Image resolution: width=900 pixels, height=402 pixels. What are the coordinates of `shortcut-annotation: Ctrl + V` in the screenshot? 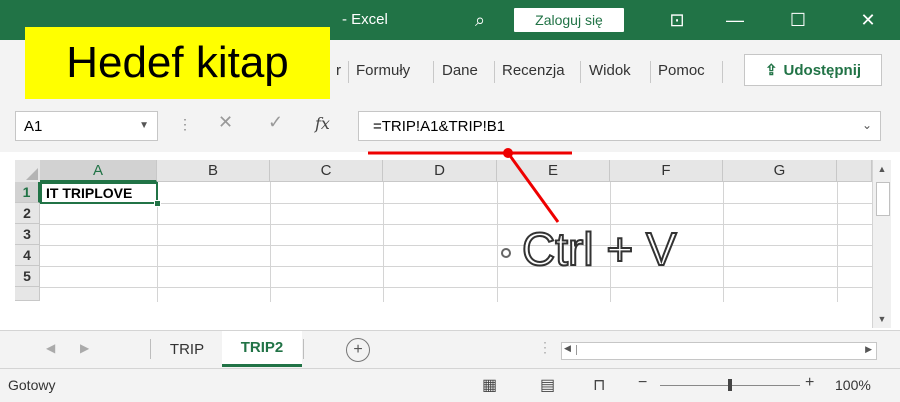 It's located at (599, 249).